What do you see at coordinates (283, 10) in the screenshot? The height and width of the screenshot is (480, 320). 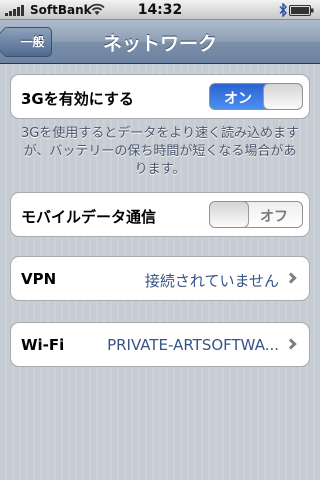 I see `bluetooth-icon` at bounding box center [283, 10].